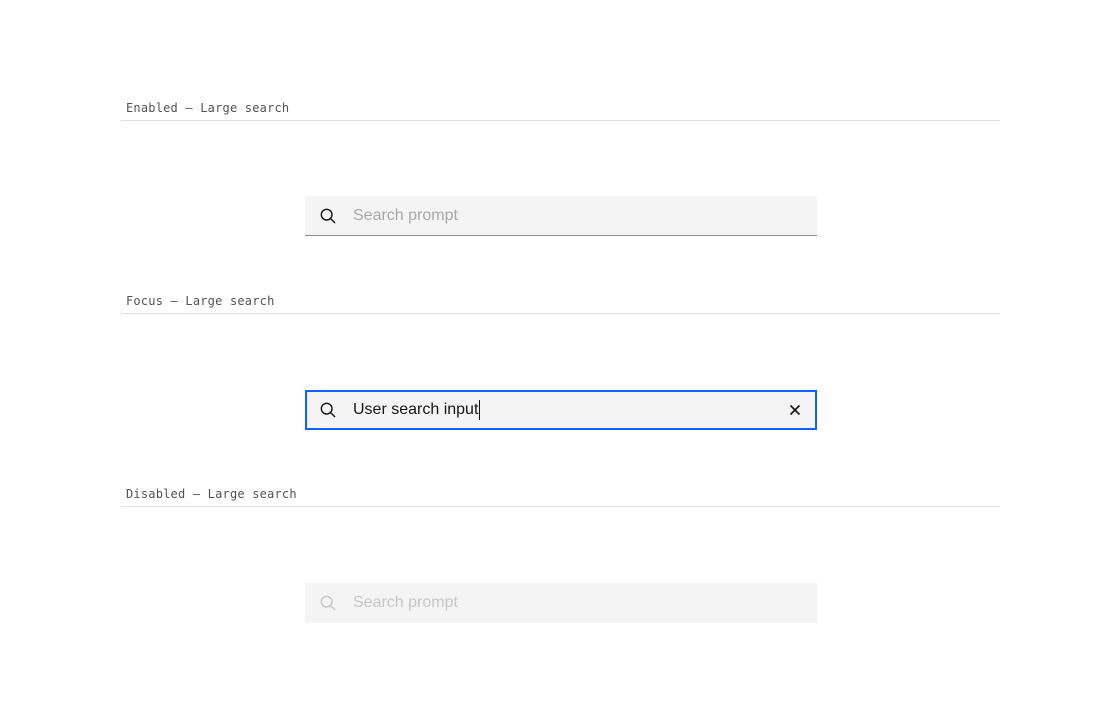 This screenshot has height=723, width=1120. What do you see at coordinates (211, 494) in the screenshot?
I see `section-label-disabled: Disabled – Large search` at bounding box center [211, 494].